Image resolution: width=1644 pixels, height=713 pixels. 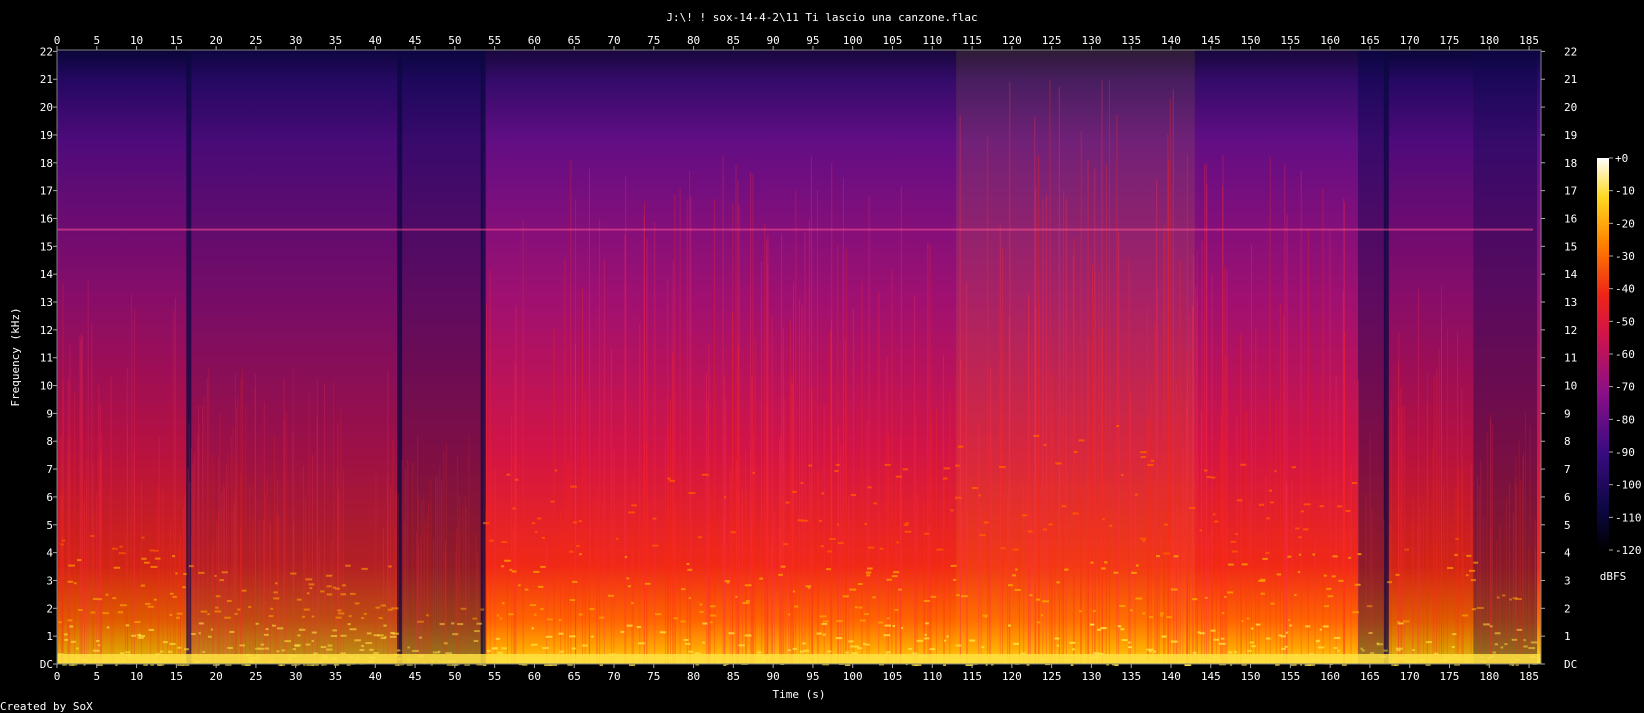 What do you see at coordinates (693, 40) in the screenshot?
I see `x-tick-label: 80` at bounding box center [693, 40].